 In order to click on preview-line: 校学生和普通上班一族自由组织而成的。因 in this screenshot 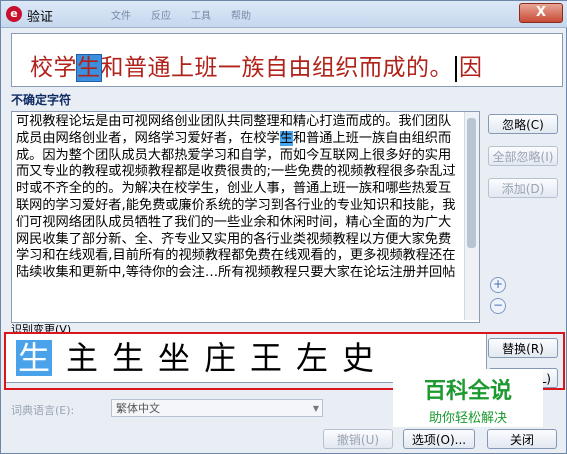, I will do `click(256, 65)`.